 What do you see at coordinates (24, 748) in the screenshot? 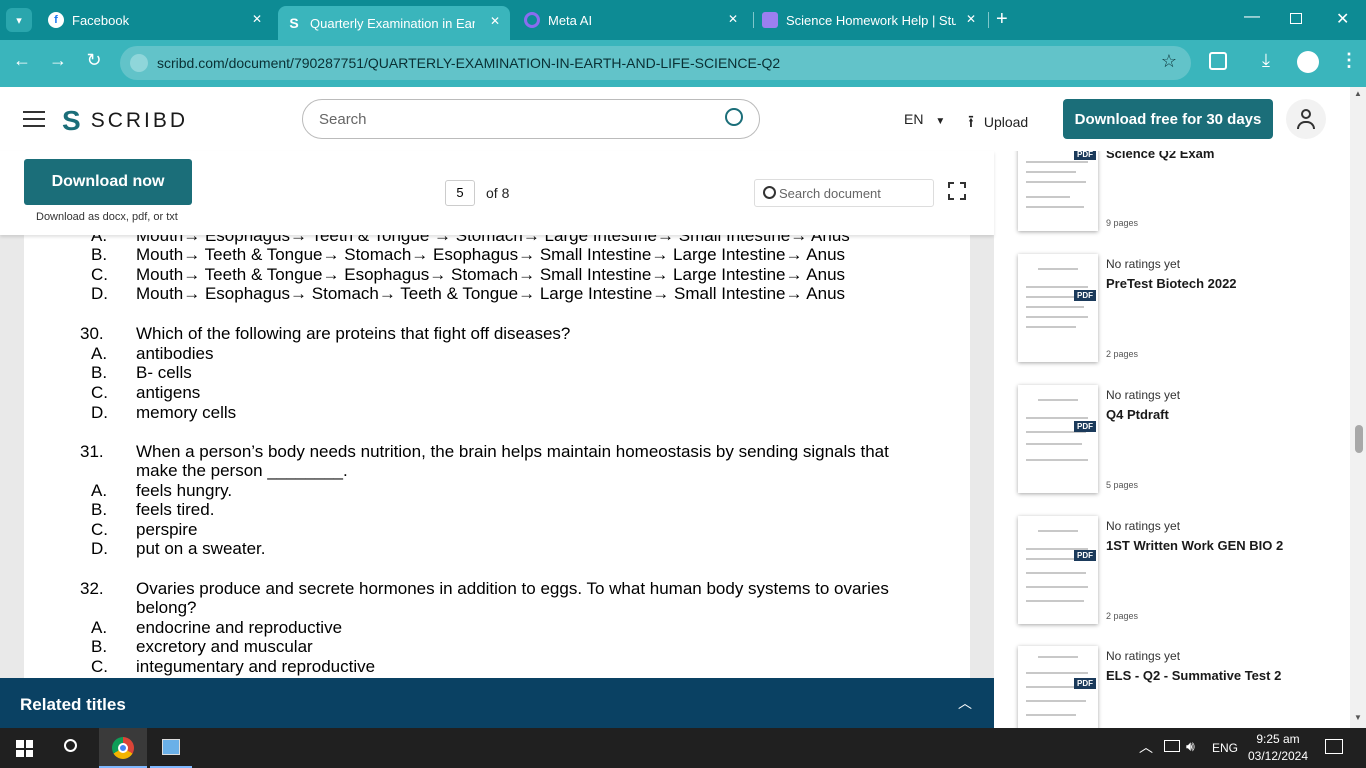
I see `windows-start-icon` at bounding box center [24, 748].